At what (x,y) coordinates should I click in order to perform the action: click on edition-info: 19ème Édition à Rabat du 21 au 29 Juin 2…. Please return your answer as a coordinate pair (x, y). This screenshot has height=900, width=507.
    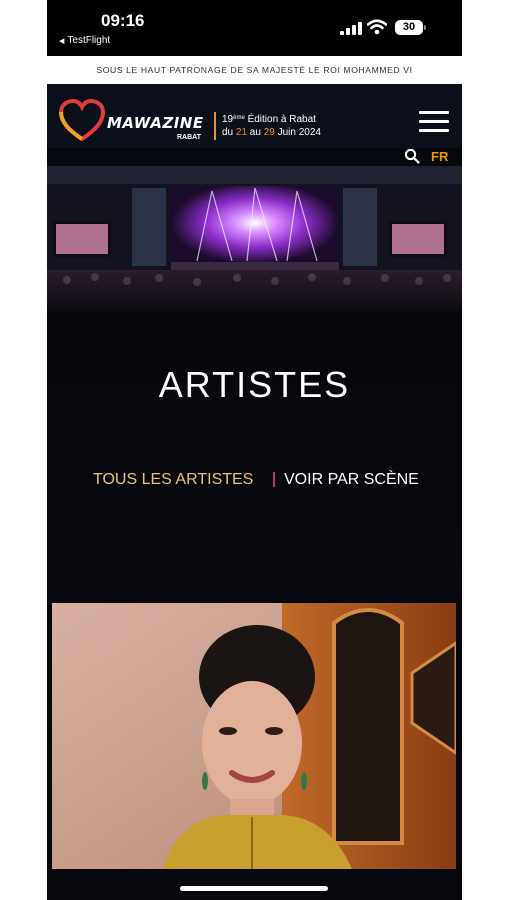
    Looking at the image, I should click on (271, 126).